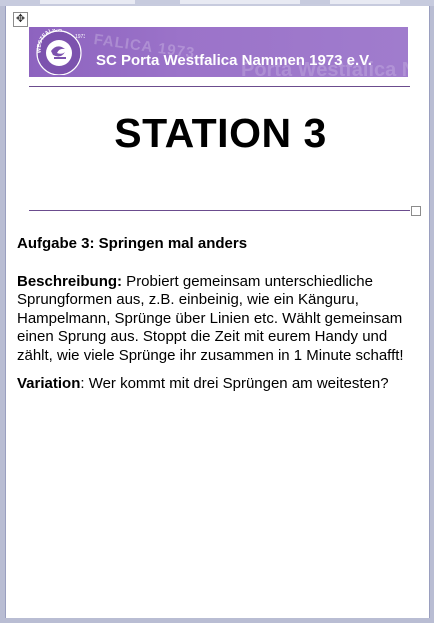 The image size is (434, 623). I want to click on table-resize-handle, so click(416, 211).